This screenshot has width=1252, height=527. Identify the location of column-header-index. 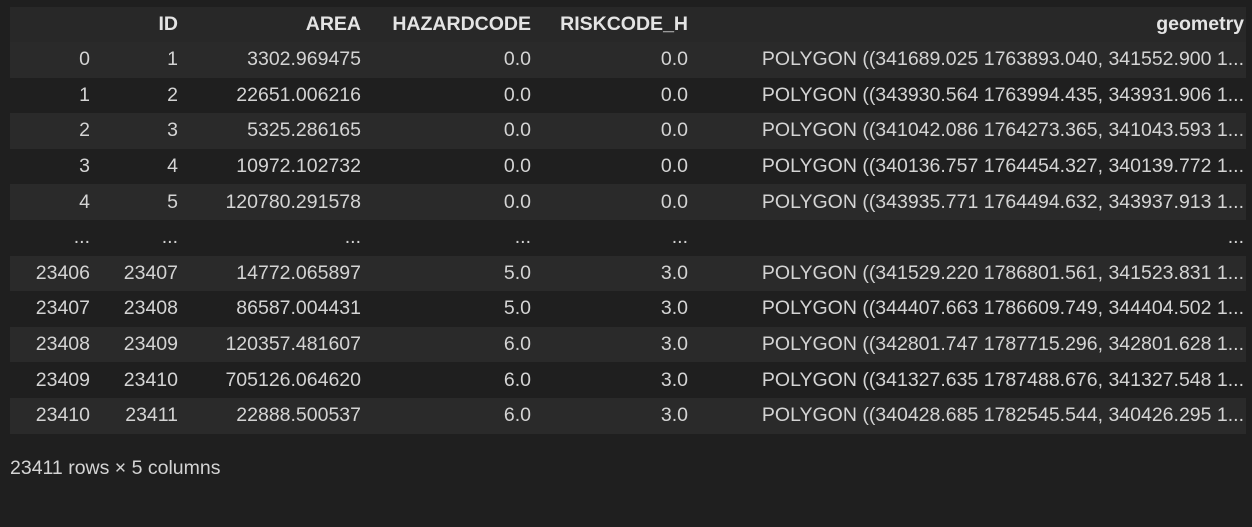
(53, 24).